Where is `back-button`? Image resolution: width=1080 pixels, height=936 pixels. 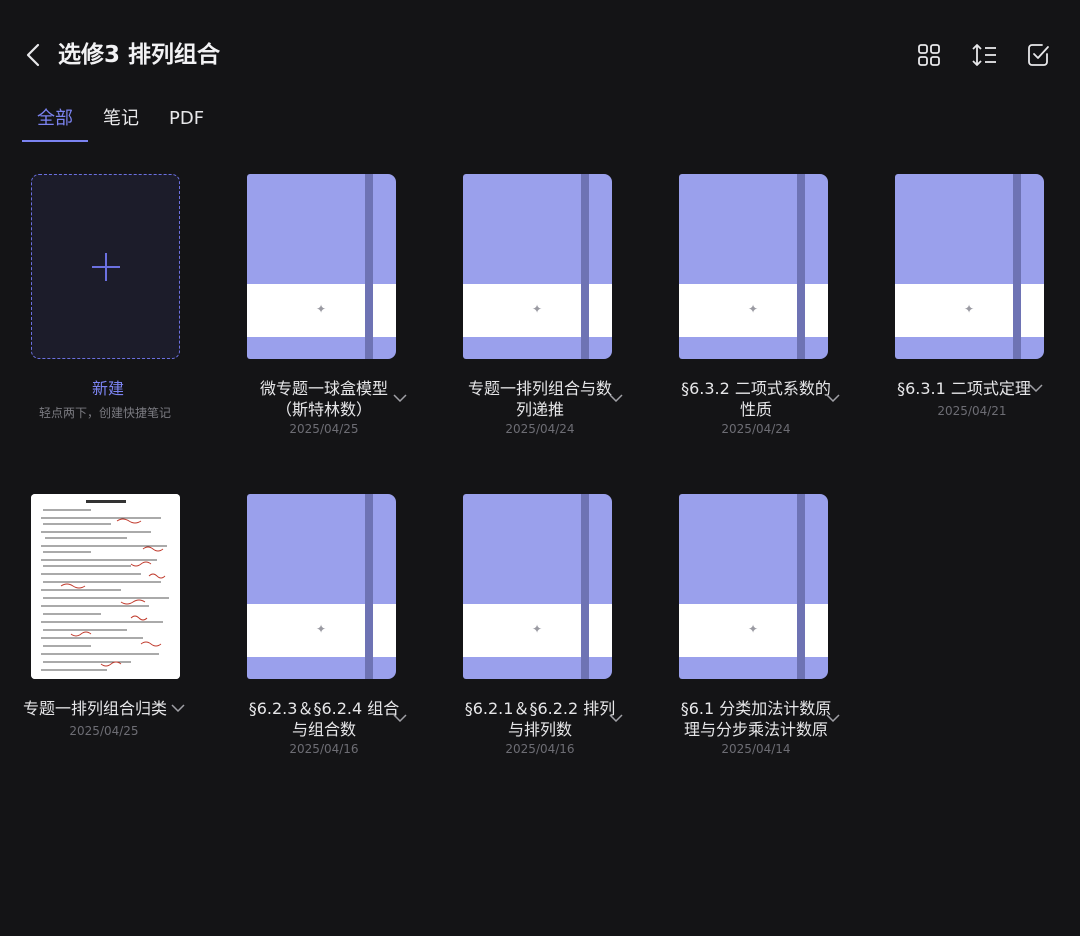
back-button is located at coordinates (33, 55).